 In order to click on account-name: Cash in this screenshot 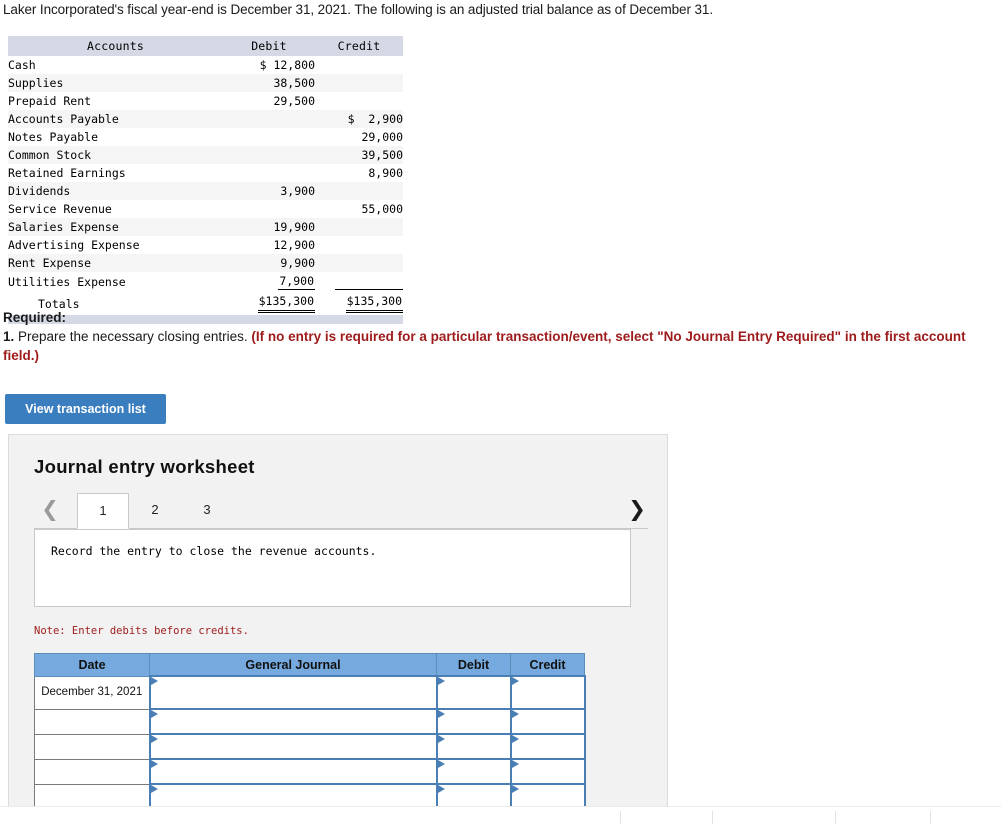, I will do `click(22, 65)`.